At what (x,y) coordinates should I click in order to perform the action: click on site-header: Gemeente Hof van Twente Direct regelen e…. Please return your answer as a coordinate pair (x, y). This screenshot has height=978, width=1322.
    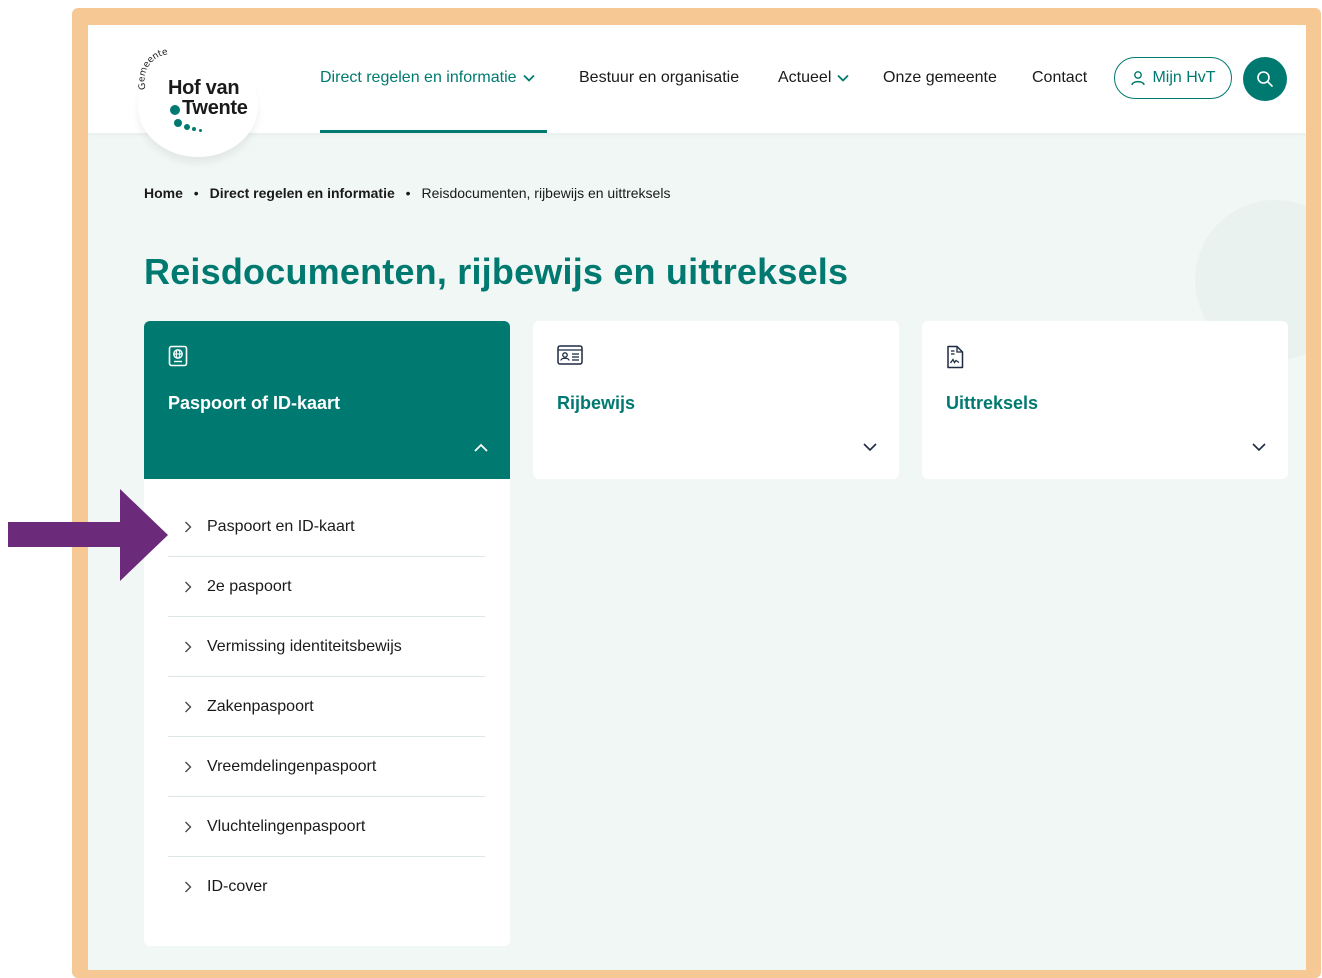
    Looking at the image, I should click on (697, 91).